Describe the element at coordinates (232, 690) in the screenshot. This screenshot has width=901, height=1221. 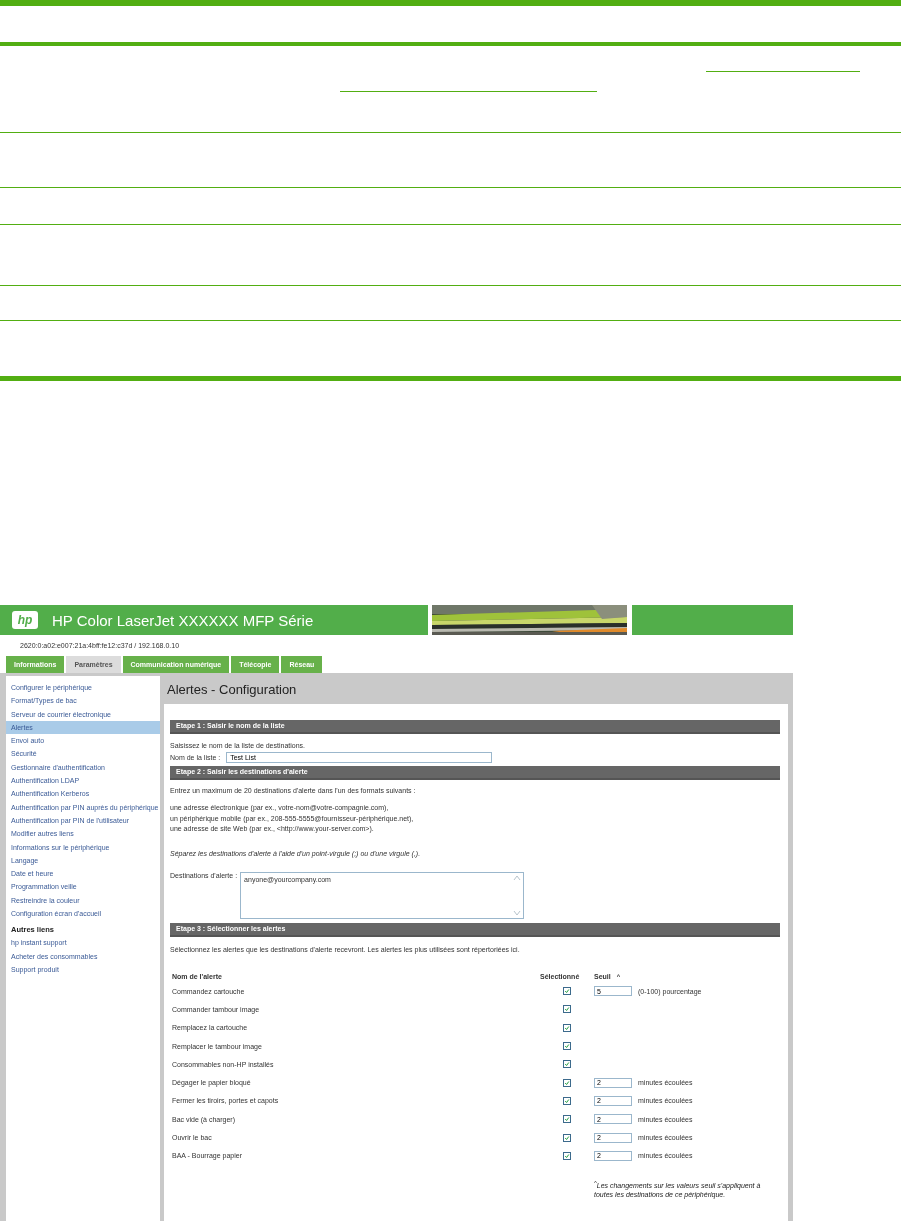
I see `page-title: Alertes - Configuration` at that location.